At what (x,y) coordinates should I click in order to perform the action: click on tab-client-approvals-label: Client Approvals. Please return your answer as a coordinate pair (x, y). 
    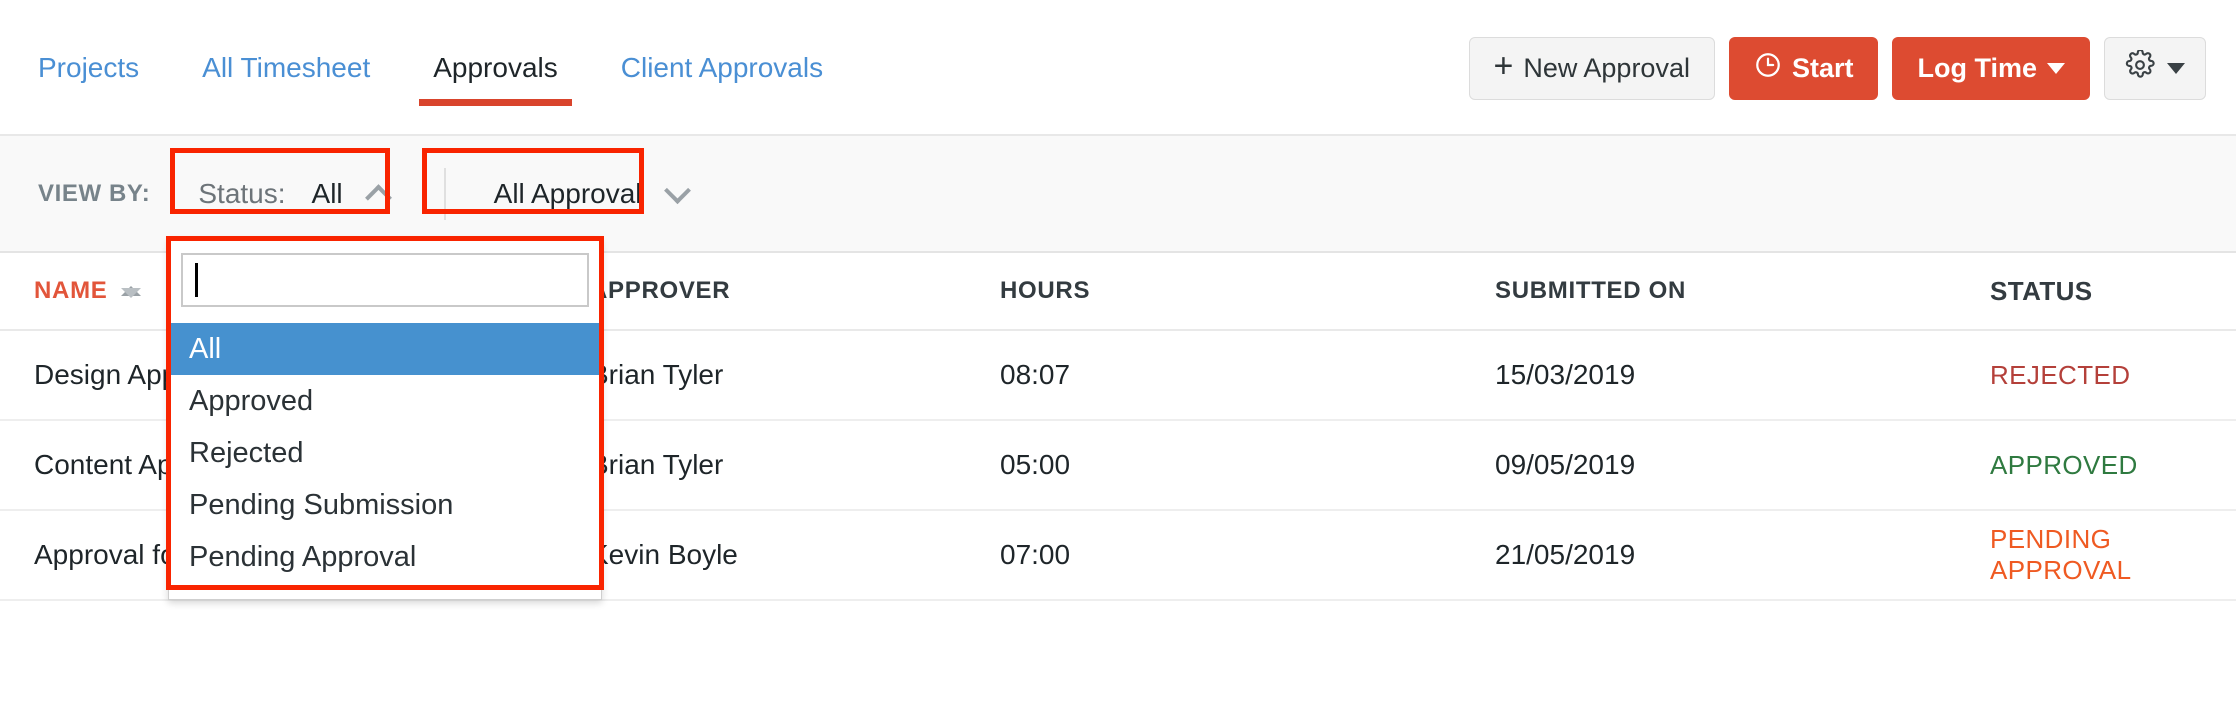
    Looking at the image, I should click on (722, 67).